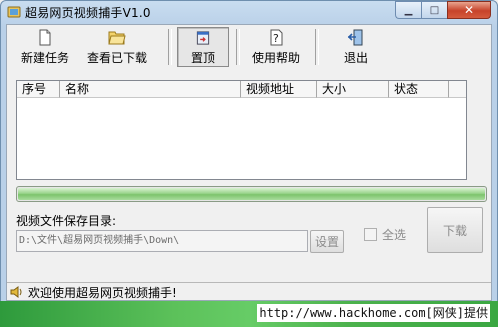 This screenshot has width=498, height=327. Describe the element at coordinates (203, 47) in the screenshot. I see `pin-on-top-button: 置顶` at that location.